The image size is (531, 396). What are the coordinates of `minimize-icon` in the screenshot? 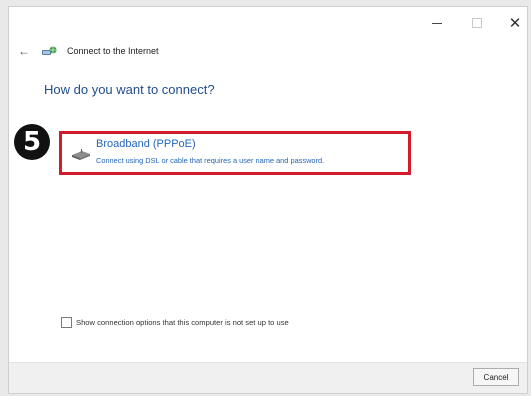 It's located at (437, 23).